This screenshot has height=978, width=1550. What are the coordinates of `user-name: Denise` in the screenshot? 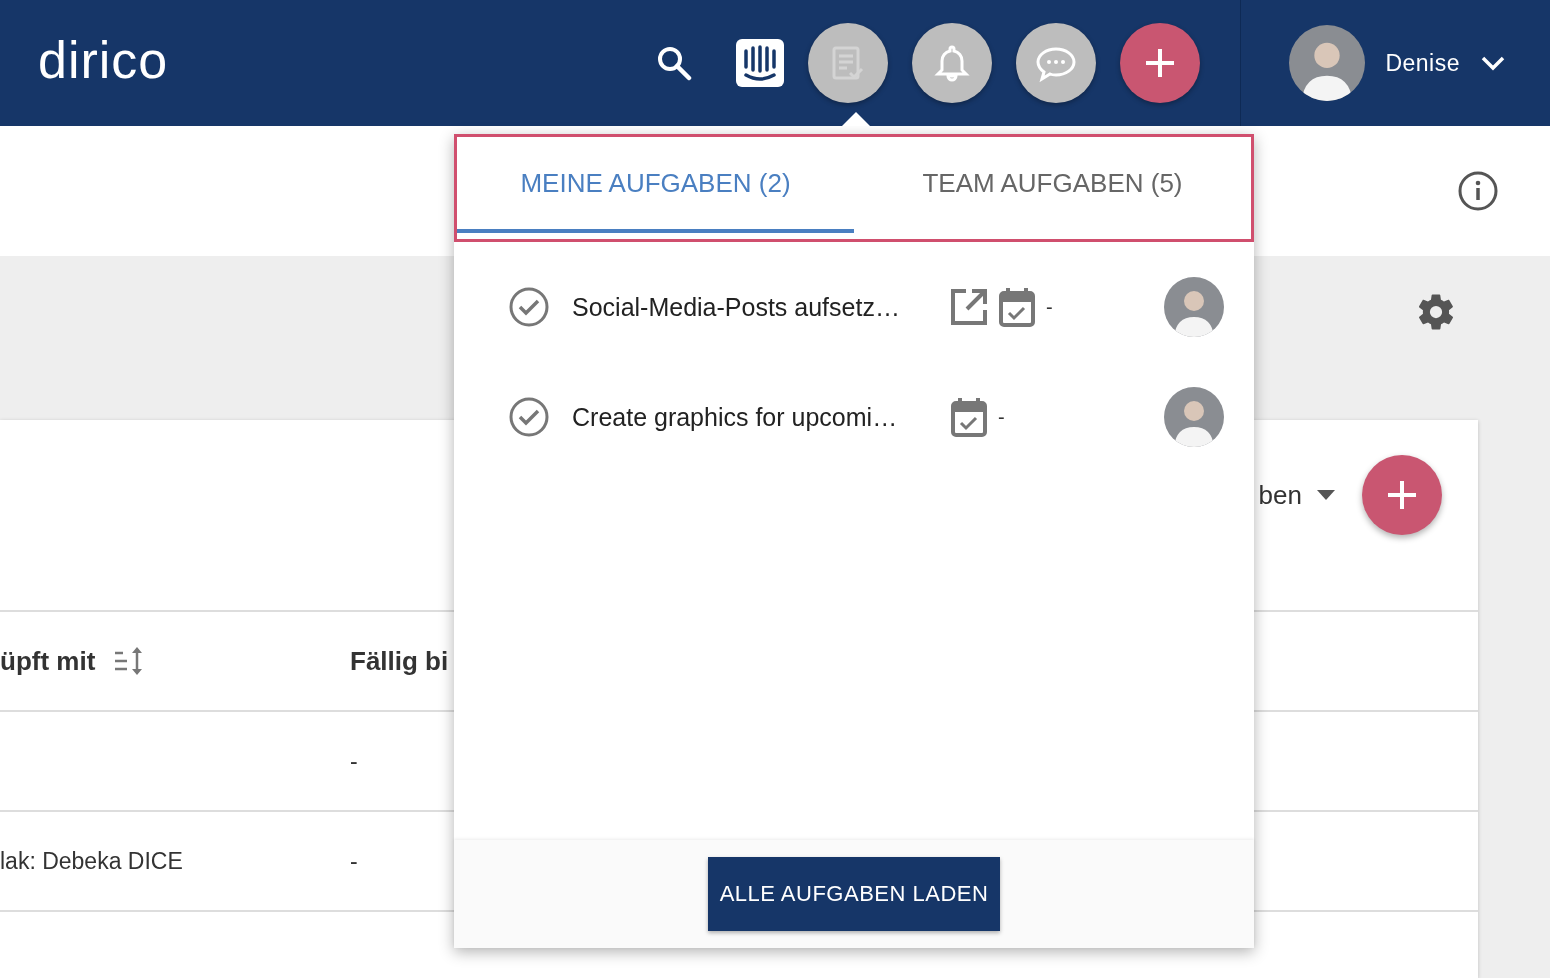 It's located at (1422, 63).